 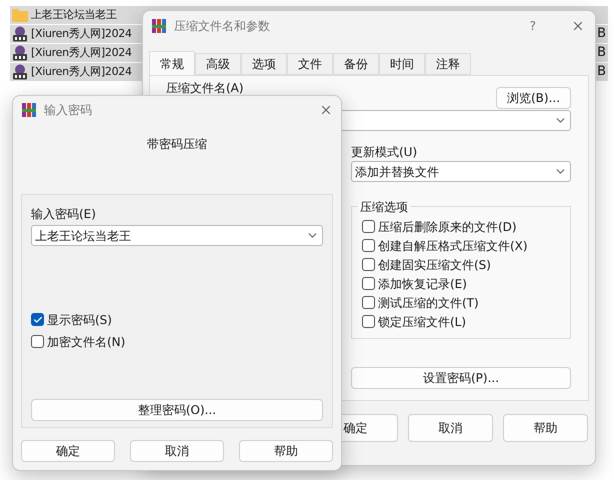 What do you see at coordinates (71, 319) in the screenshot?
I see `checkbox-option: 显示密码(S)` at bounding box center [71, 319].